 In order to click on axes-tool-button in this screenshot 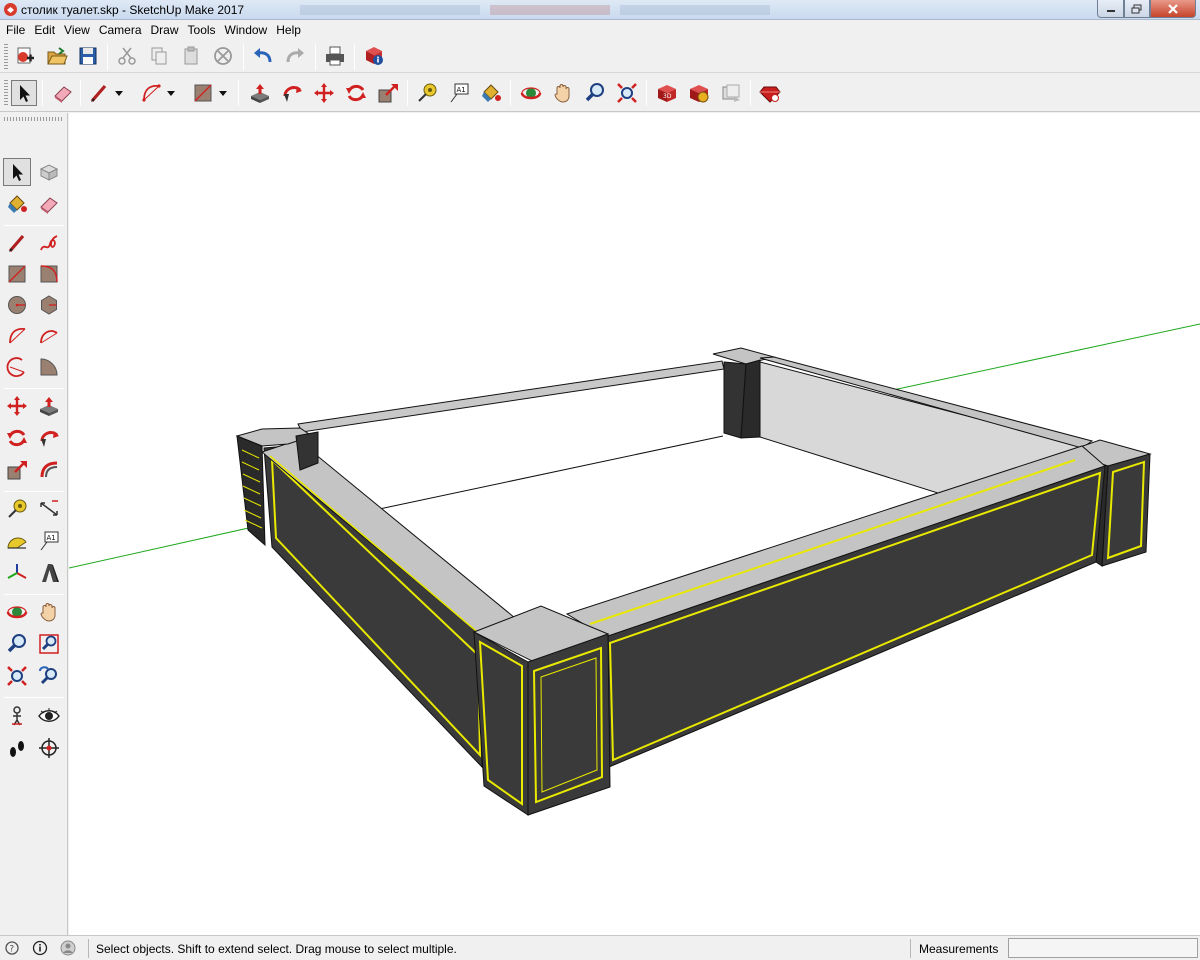, I will do `click(17, 573)`.